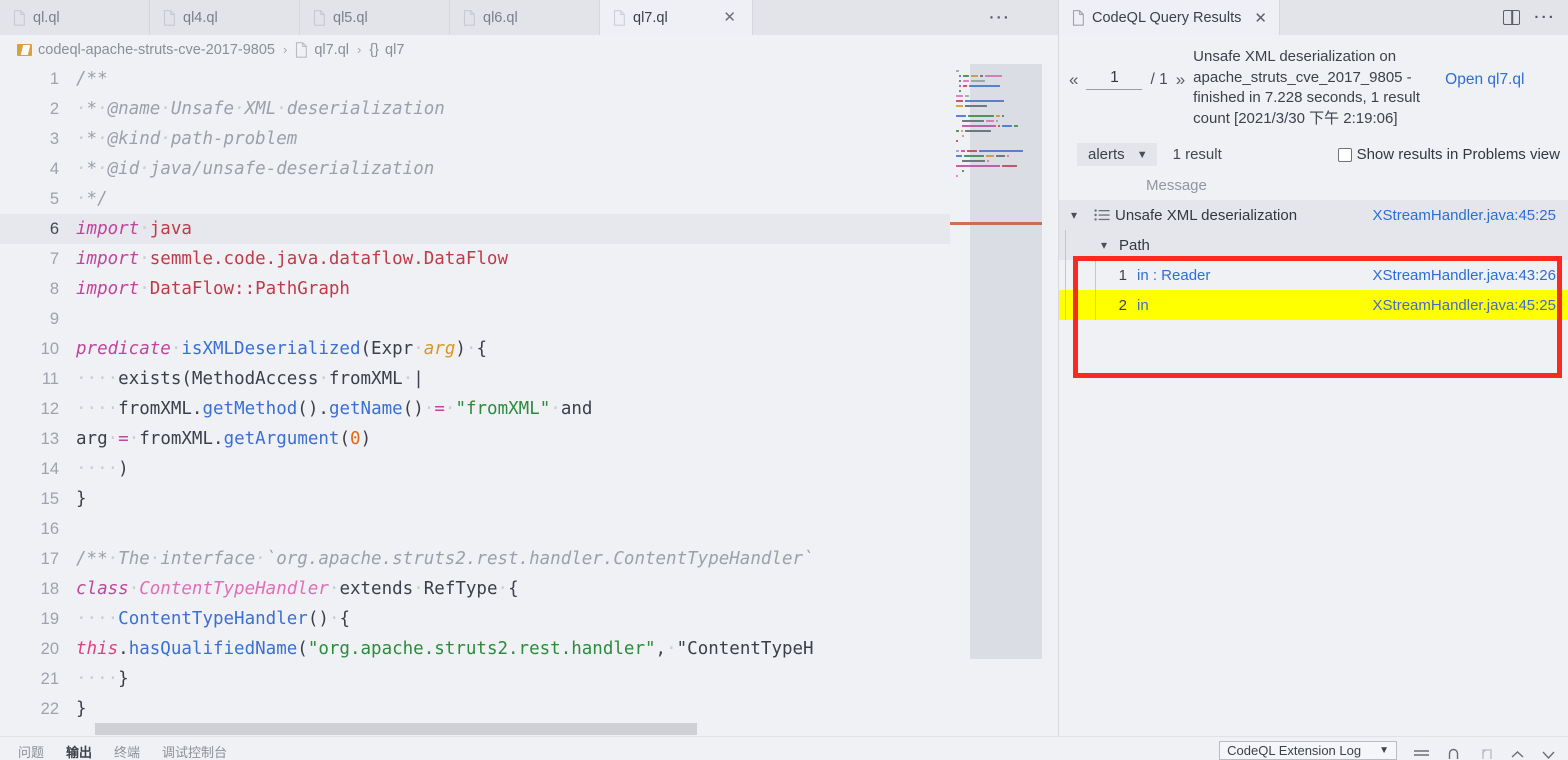 The width and height of the screenshot is (1568, 760). I want to click on code-line-text: ····ContentTypeHandler()·{, so click(213, 619).